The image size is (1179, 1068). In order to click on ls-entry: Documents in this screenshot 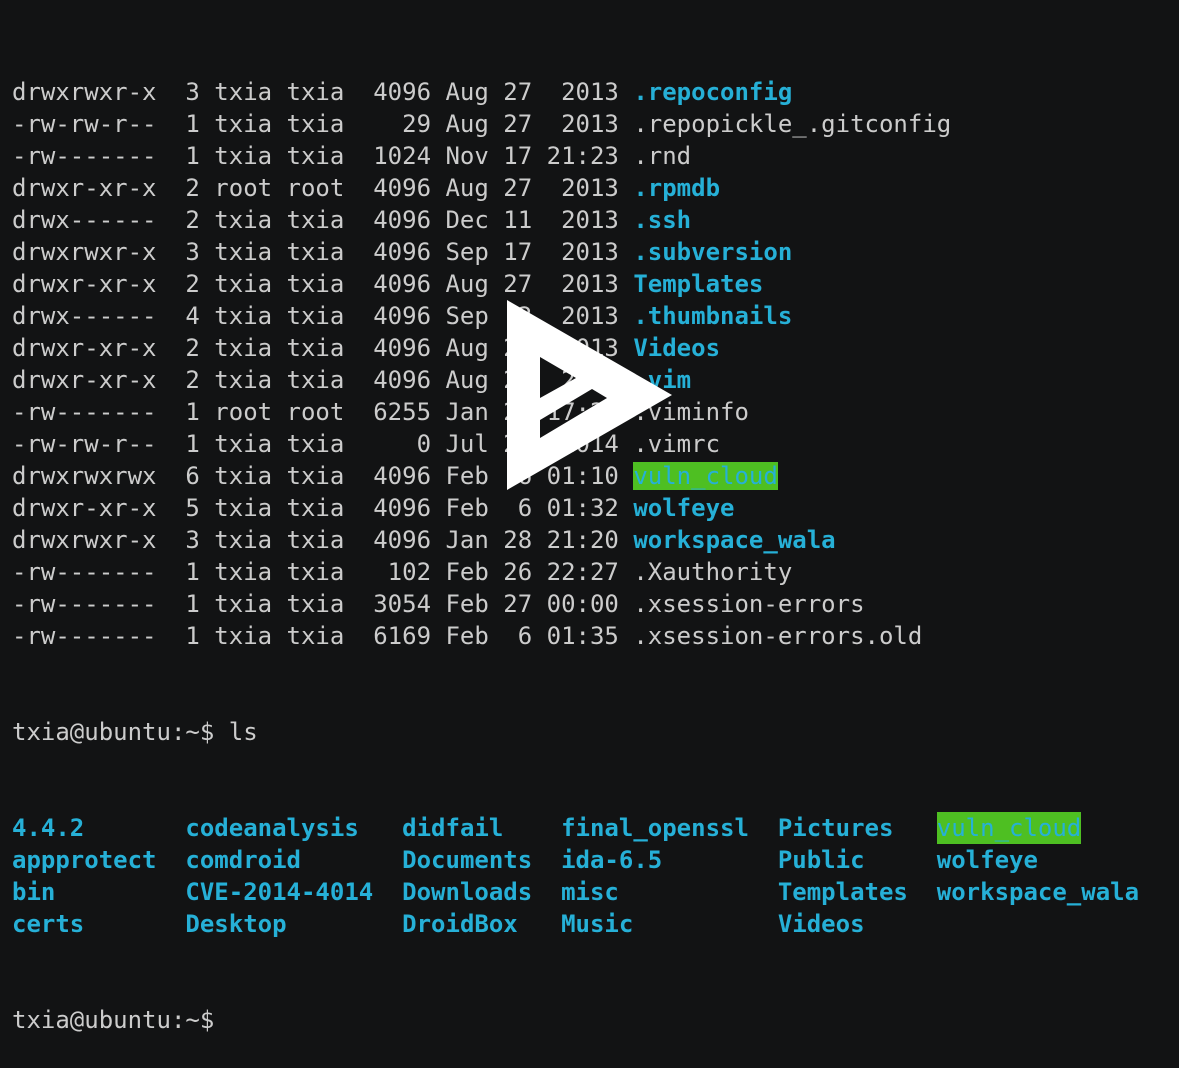, I will do `click(467, 860)`.